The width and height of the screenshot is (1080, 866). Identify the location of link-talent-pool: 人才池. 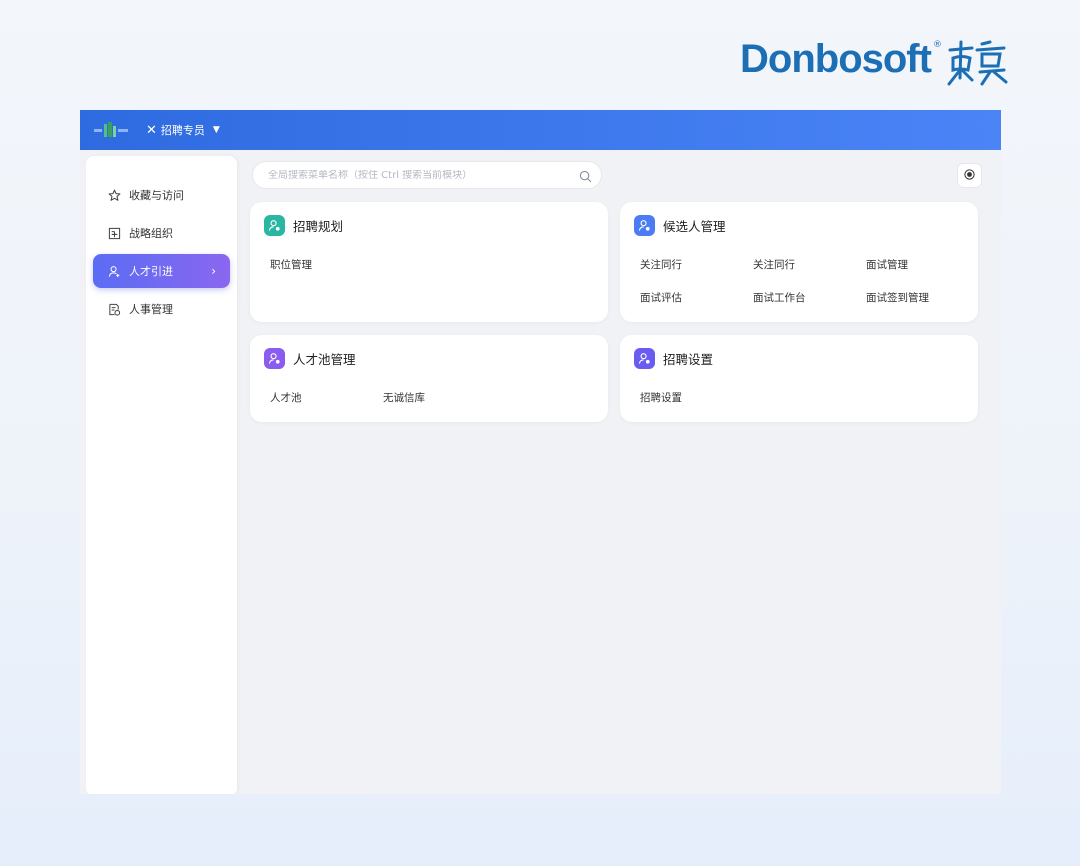
(286, 397).